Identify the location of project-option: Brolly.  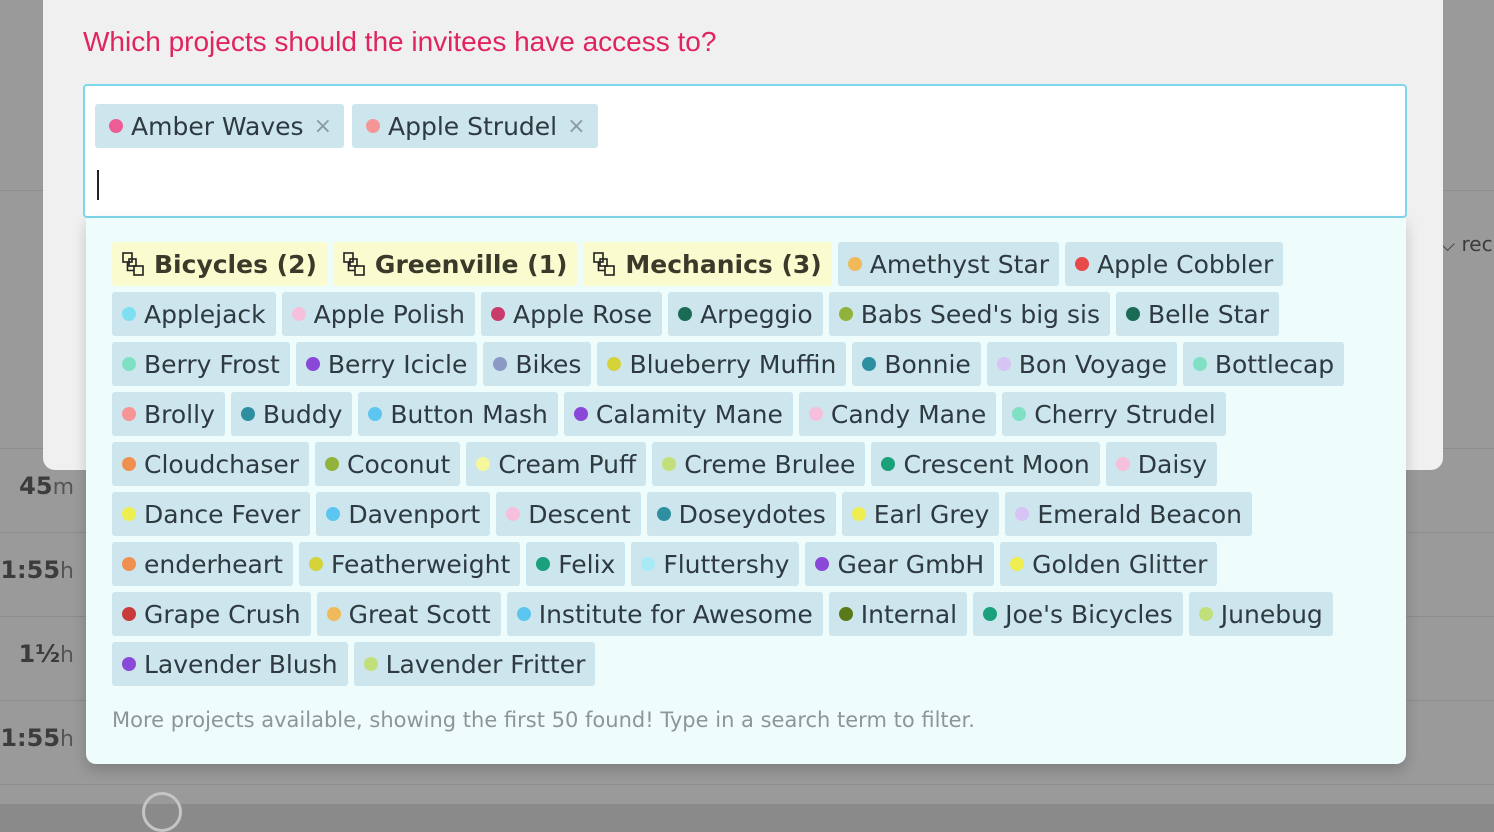
(168, 414).